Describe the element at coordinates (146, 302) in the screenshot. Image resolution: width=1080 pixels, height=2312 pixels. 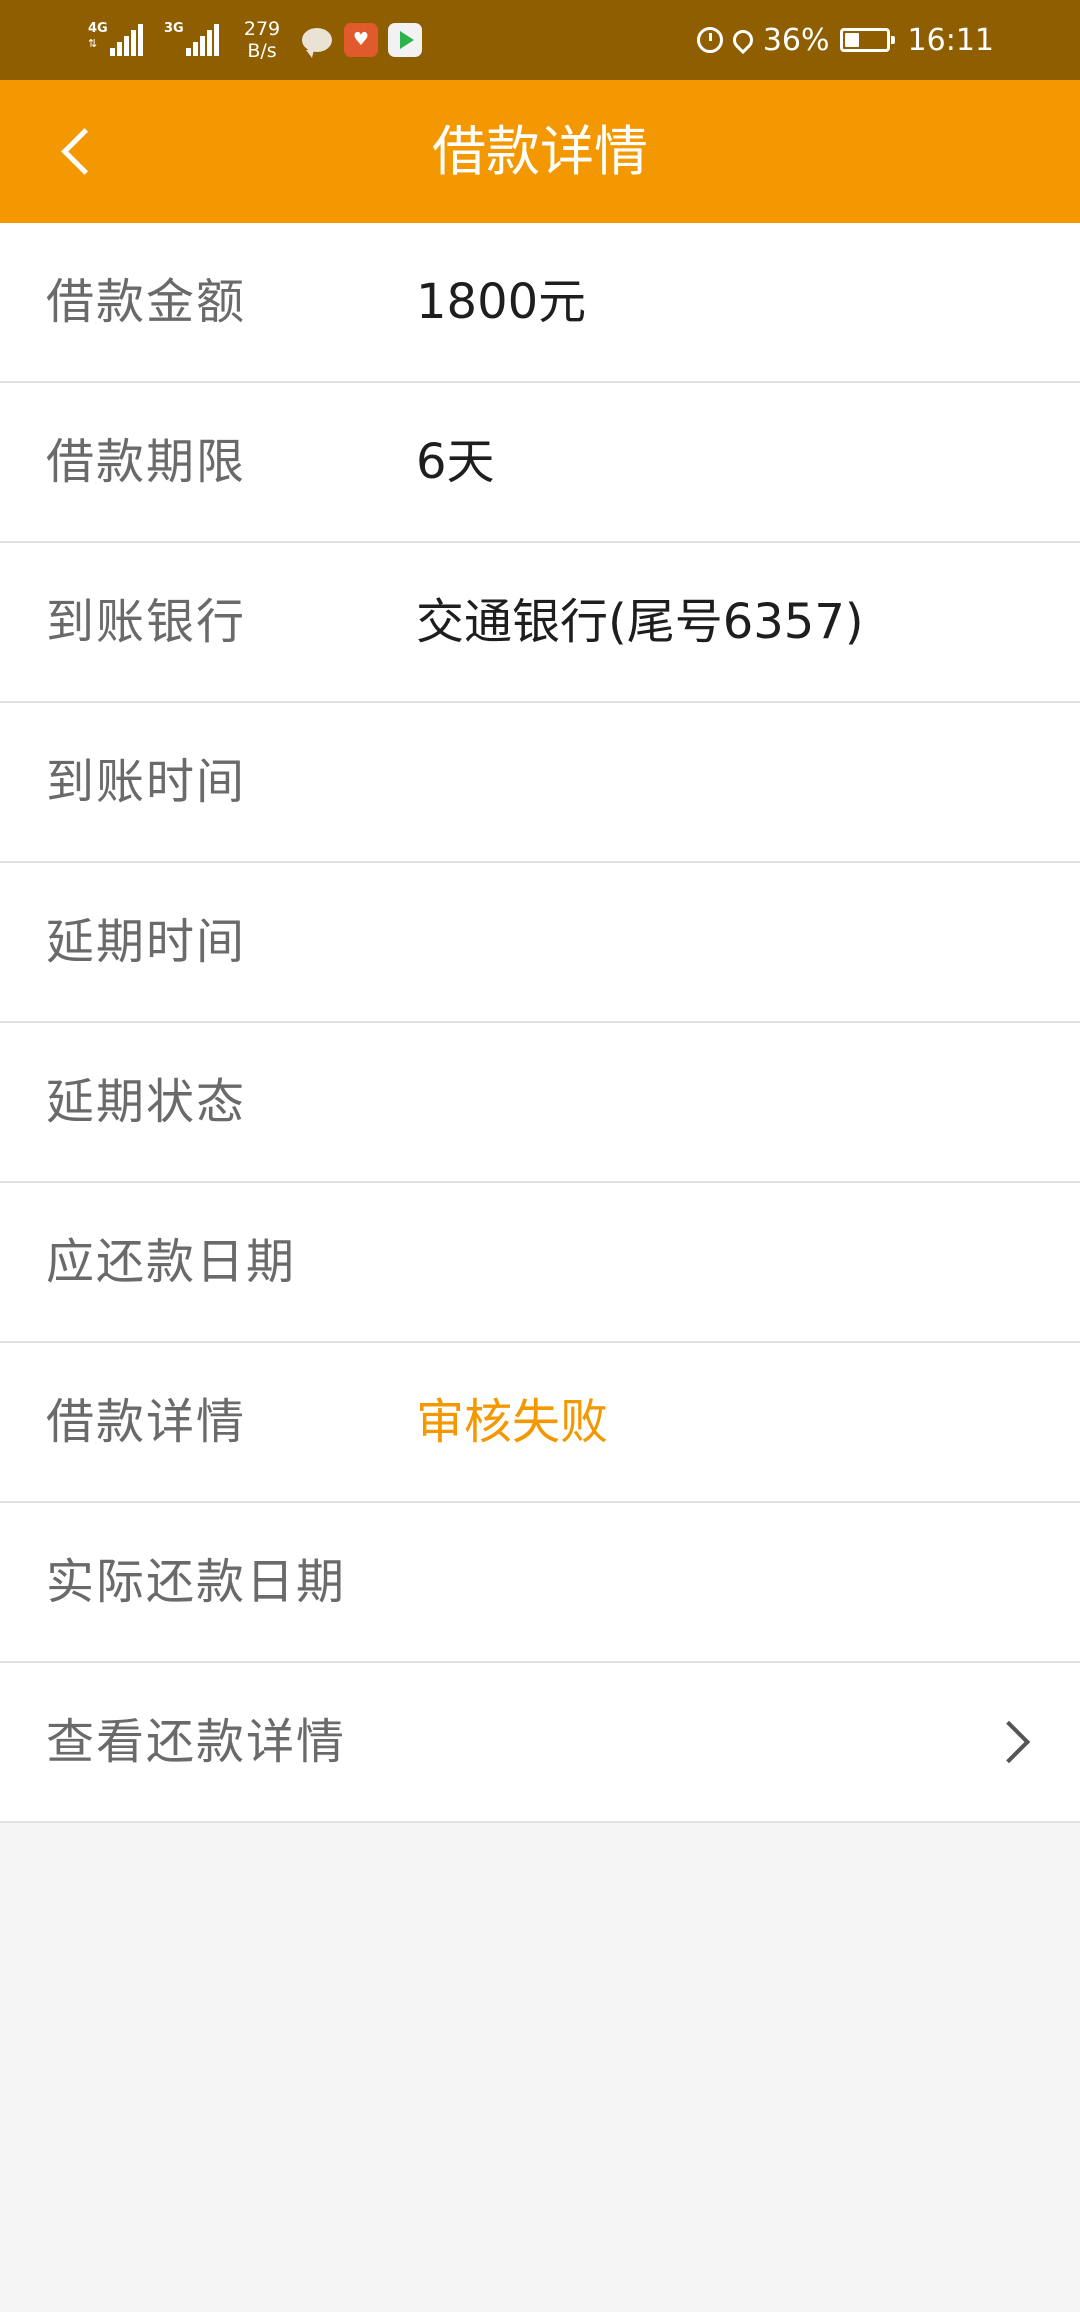
I see `row-label: 借款金额` at that location.